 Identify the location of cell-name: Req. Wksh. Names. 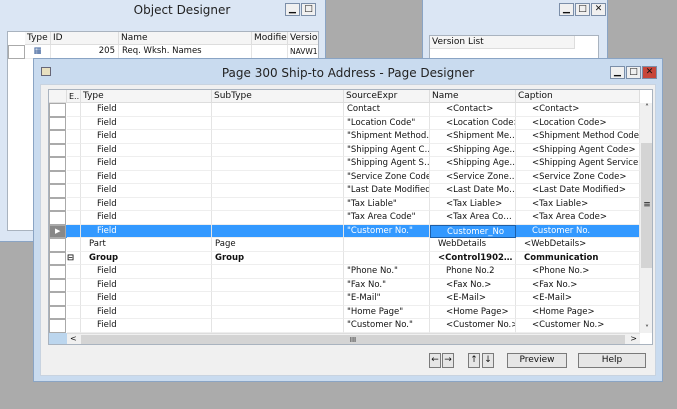
(185, 52).